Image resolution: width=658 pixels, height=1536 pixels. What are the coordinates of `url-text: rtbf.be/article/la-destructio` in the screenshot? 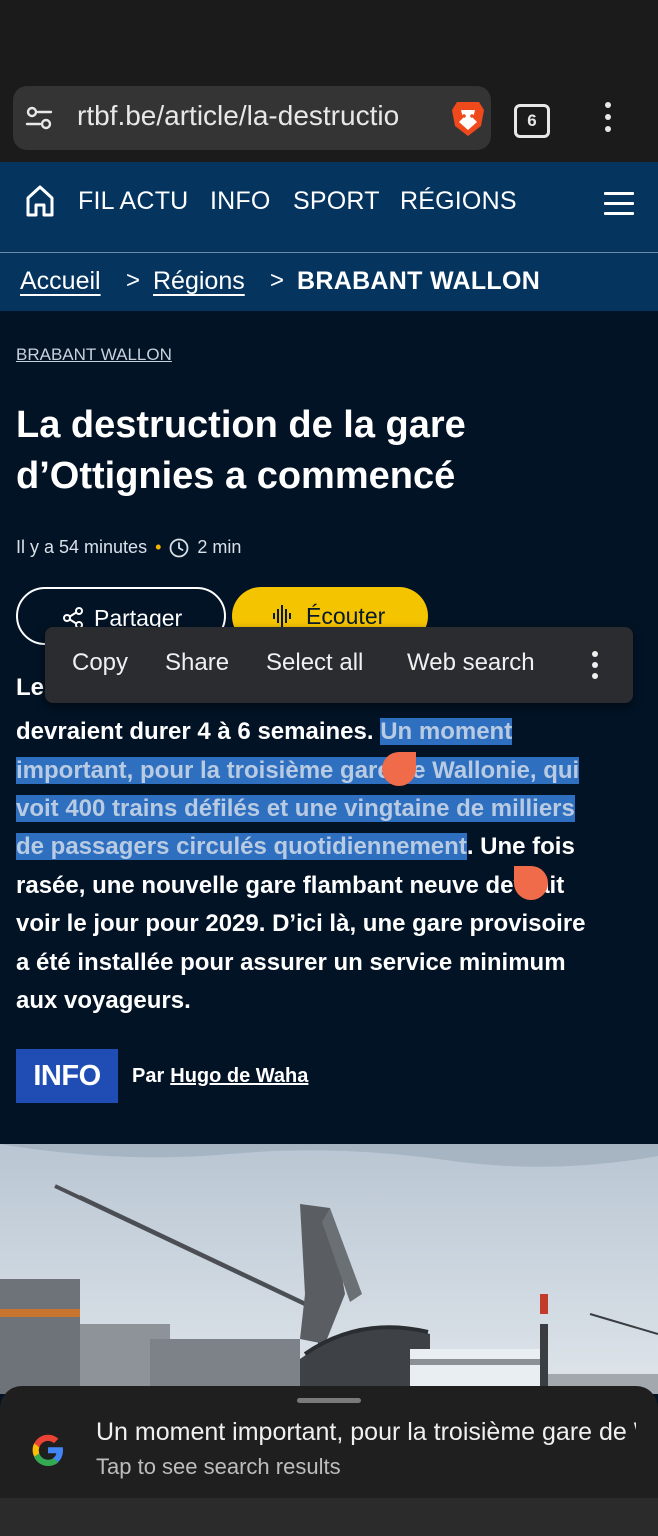 It's located at (255, 116).